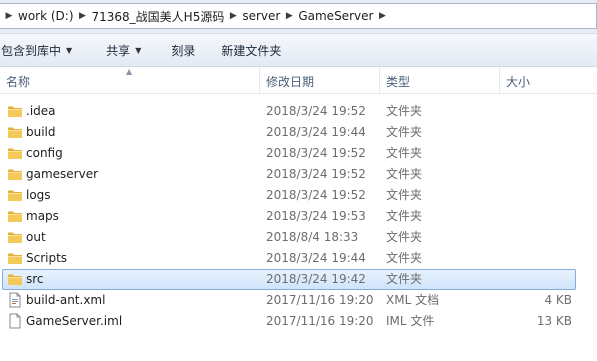  Describe the element at coordinates (47, 258) in the screenshot. I see `file-name: Scripts` at that location.